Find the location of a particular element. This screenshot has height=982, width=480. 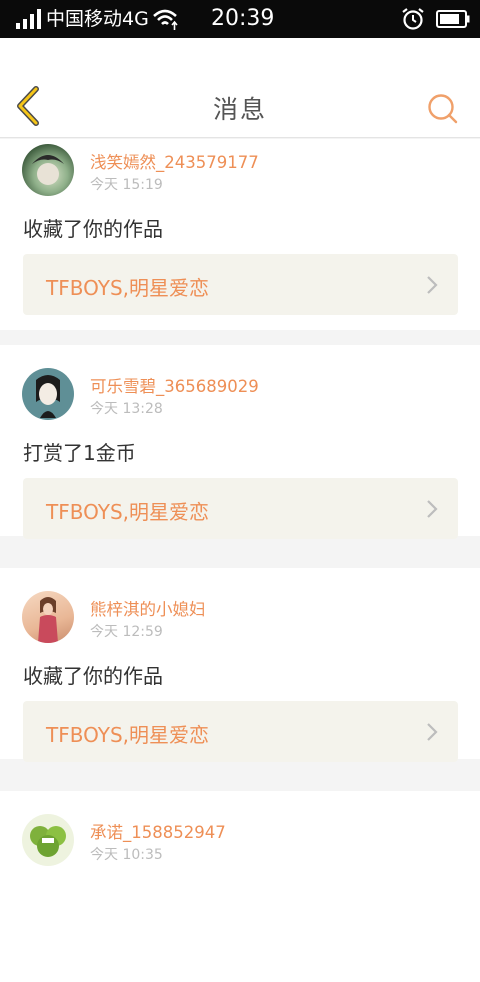

message-time: 今天 10:35 is located at coordinates (126, 855).